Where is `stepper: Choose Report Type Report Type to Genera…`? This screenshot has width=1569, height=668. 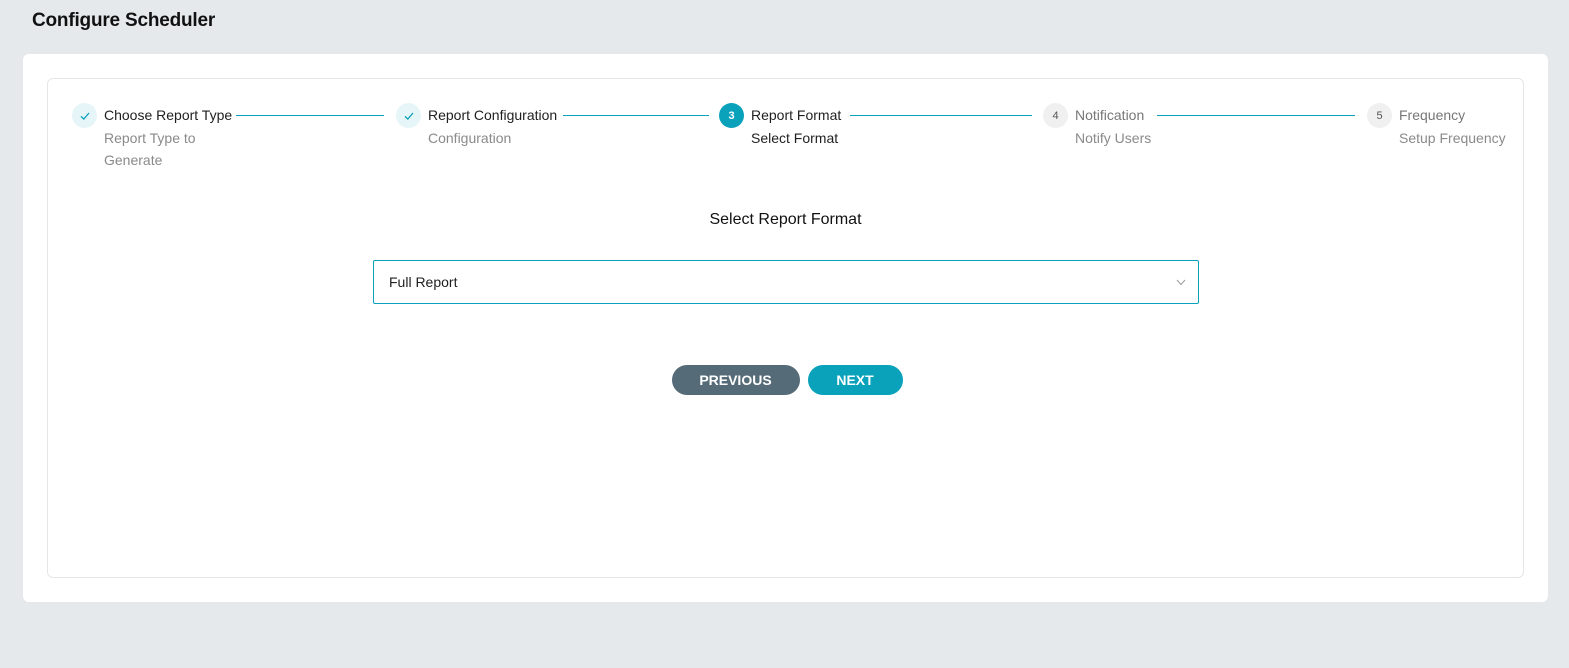
stepper: Choose Report Type Report Type to Genera… is located at coordinates (785, 129).